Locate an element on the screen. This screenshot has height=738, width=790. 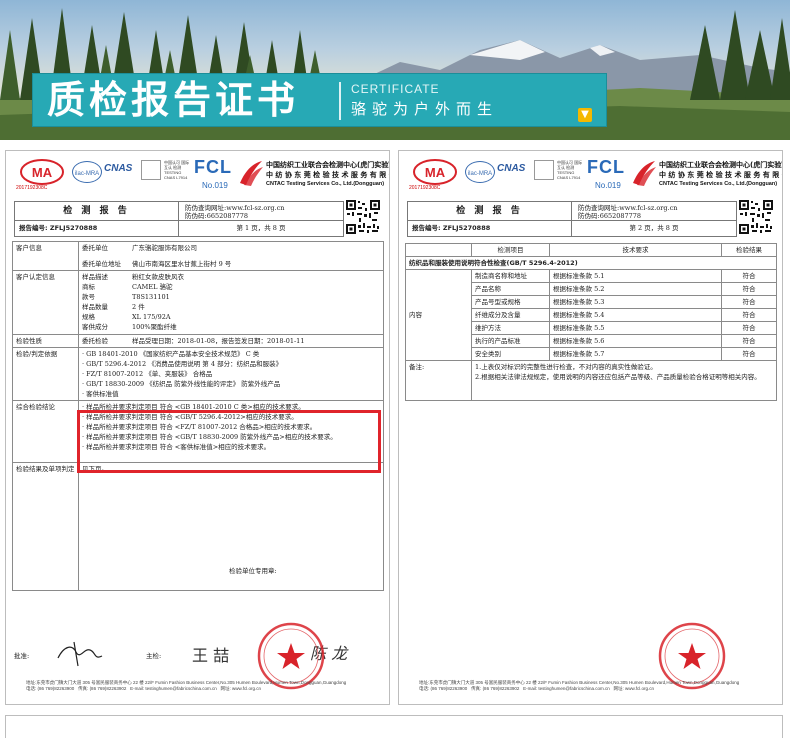
conclusion-label: 综合检验结论 is located at coordinates (45, 431).